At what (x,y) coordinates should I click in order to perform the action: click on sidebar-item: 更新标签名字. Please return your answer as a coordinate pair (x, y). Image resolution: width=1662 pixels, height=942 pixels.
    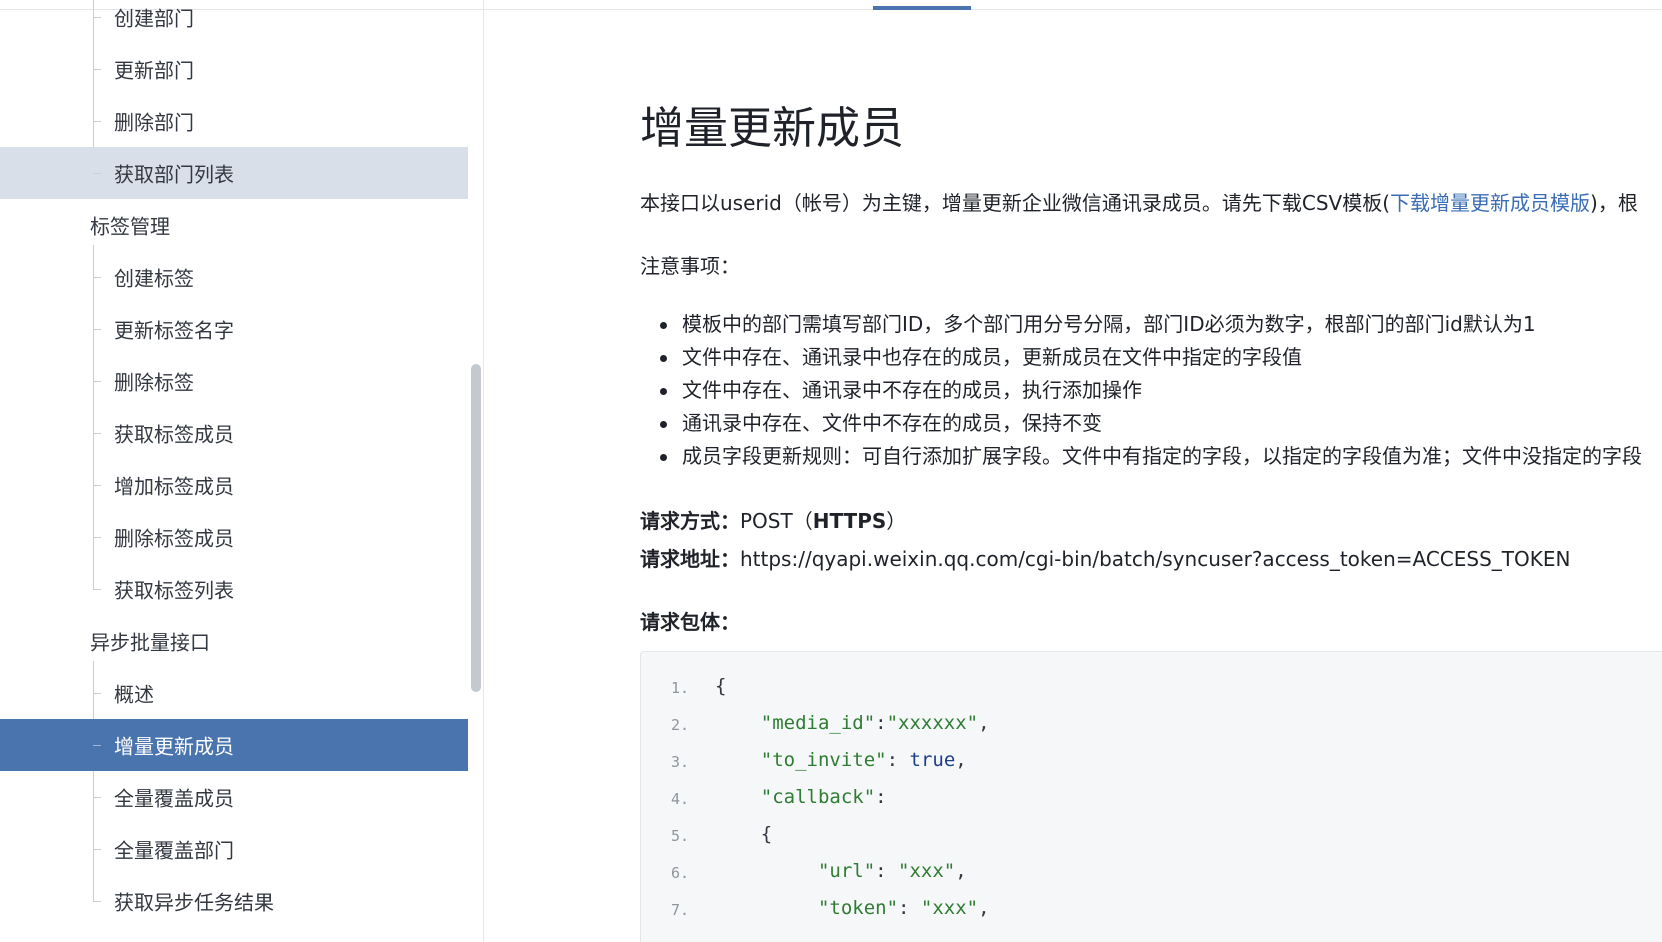
    Looking at the image, I should click on (234, 329).